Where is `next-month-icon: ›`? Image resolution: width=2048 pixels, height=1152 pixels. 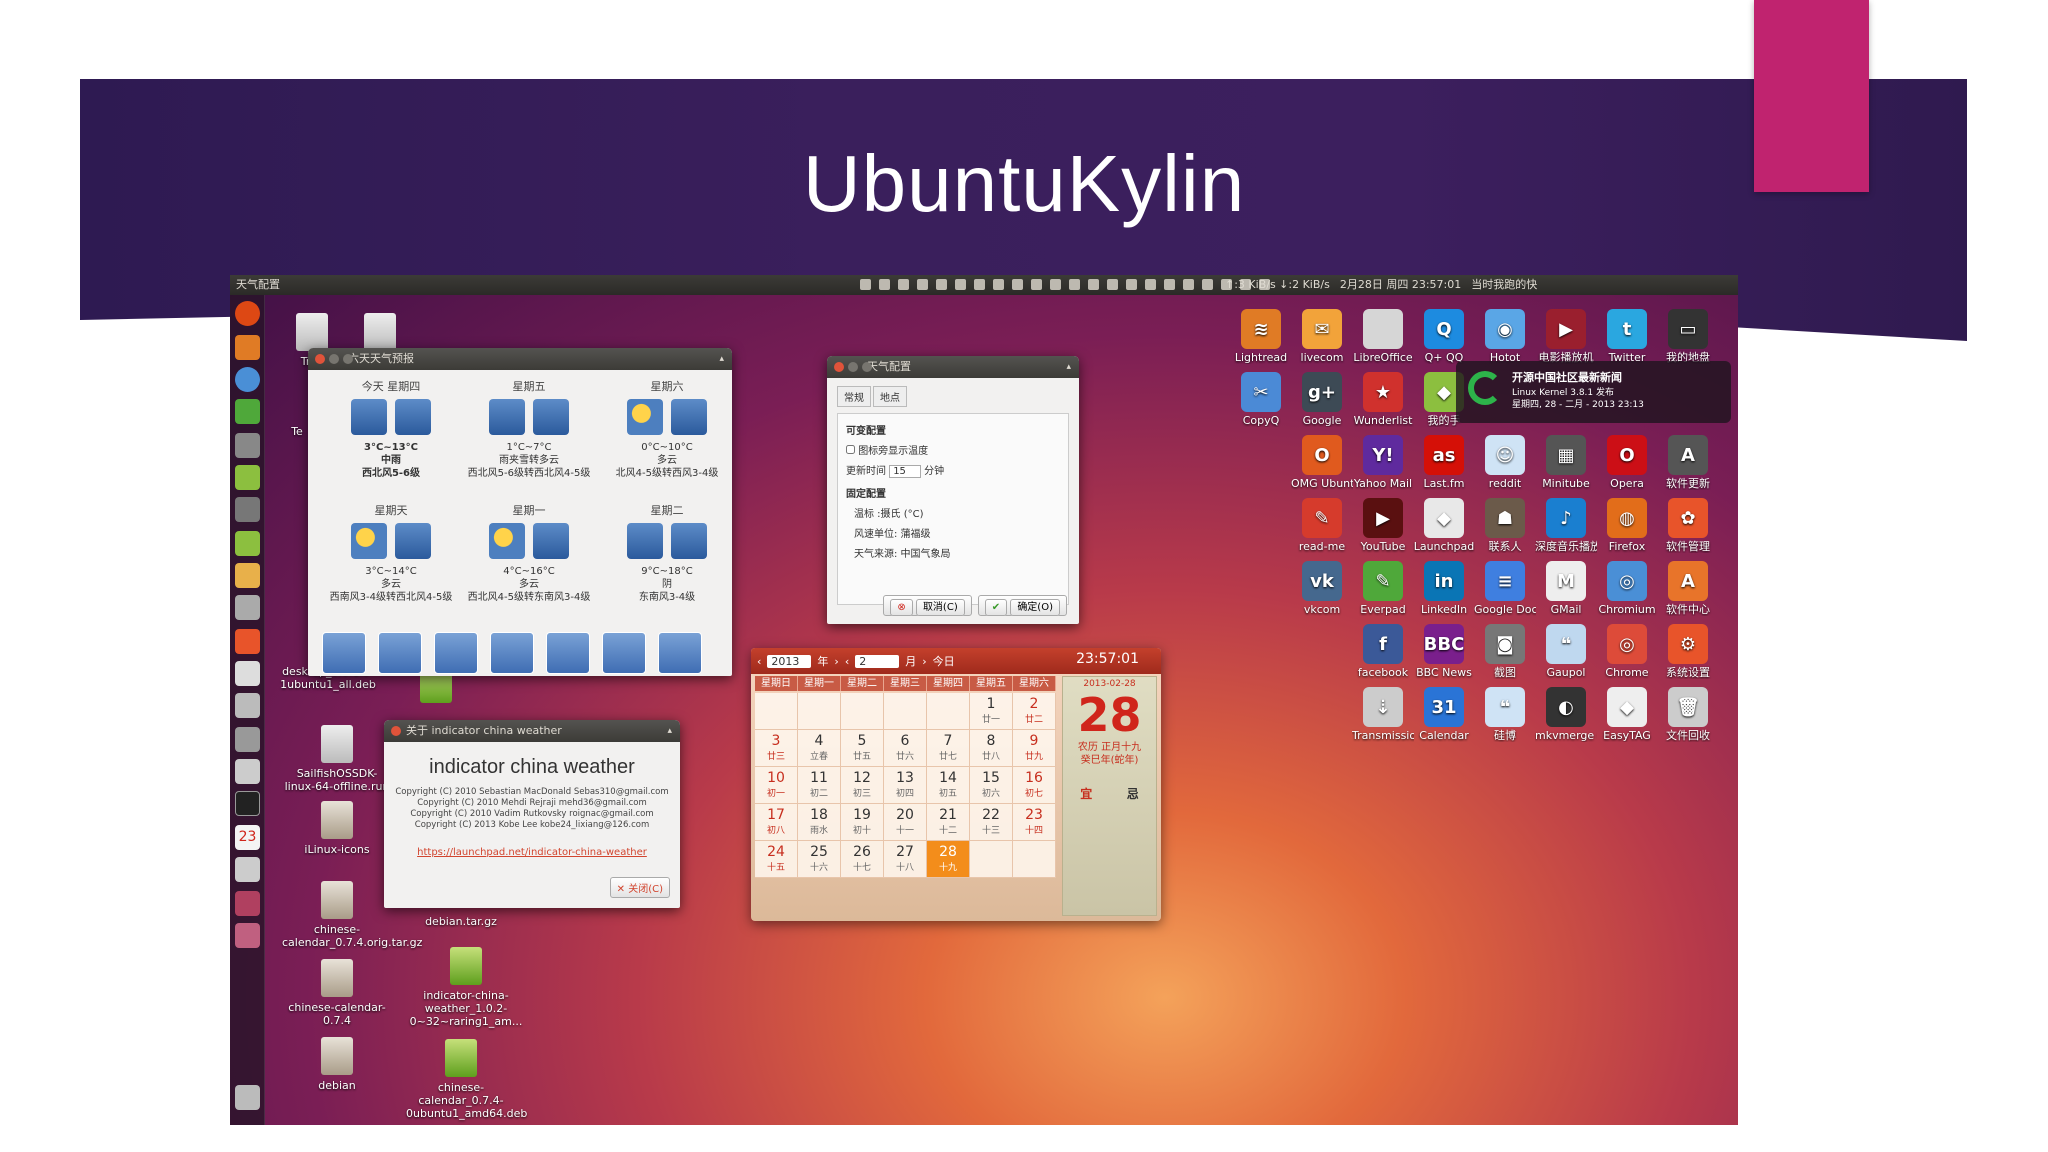 next-month-icon: › is located at coordinates (924, 661).